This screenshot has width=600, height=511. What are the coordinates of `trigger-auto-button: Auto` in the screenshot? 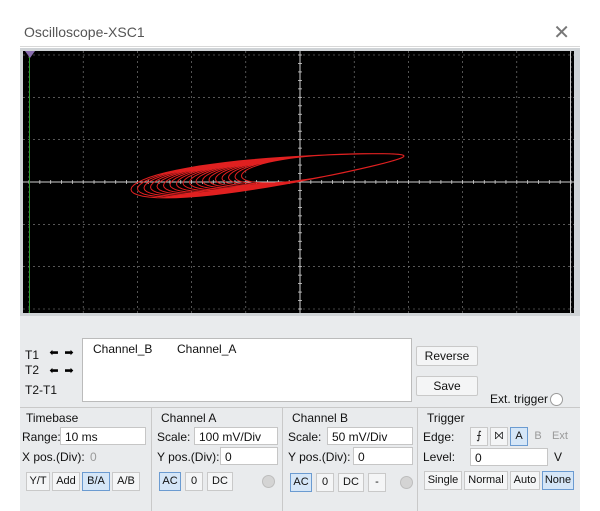 It's located at (525, 480).